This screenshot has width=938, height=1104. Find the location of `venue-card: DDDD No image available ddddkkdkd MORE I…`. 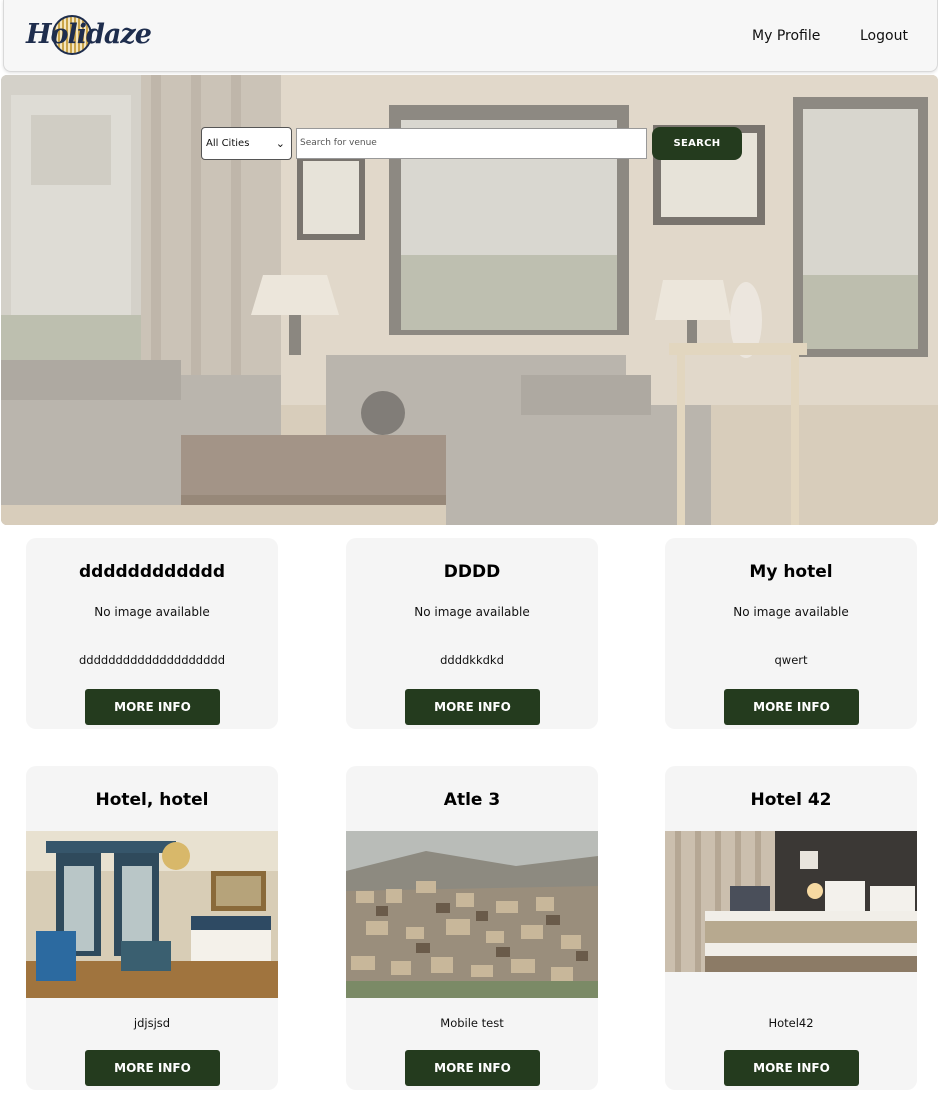

venue-card: DDDD No image available ddddkkdkd MORE I… is located at coordinates (472, 633).